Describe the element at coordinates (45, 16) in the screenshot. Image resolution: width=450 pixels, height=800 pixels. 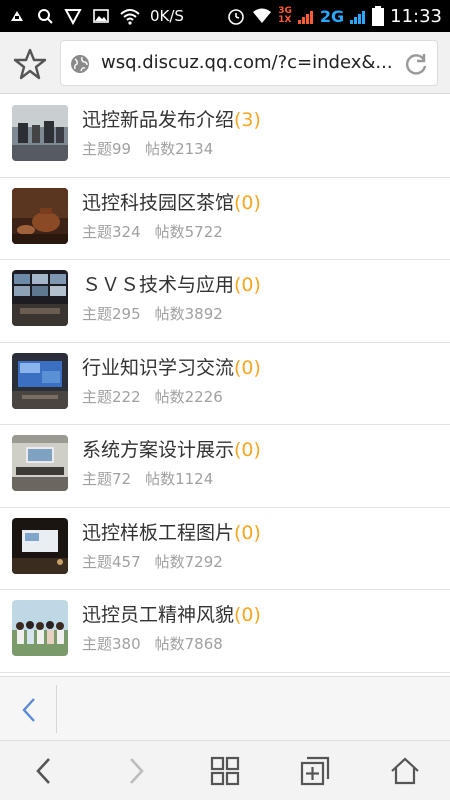
I see `search-status-icon` at that location.